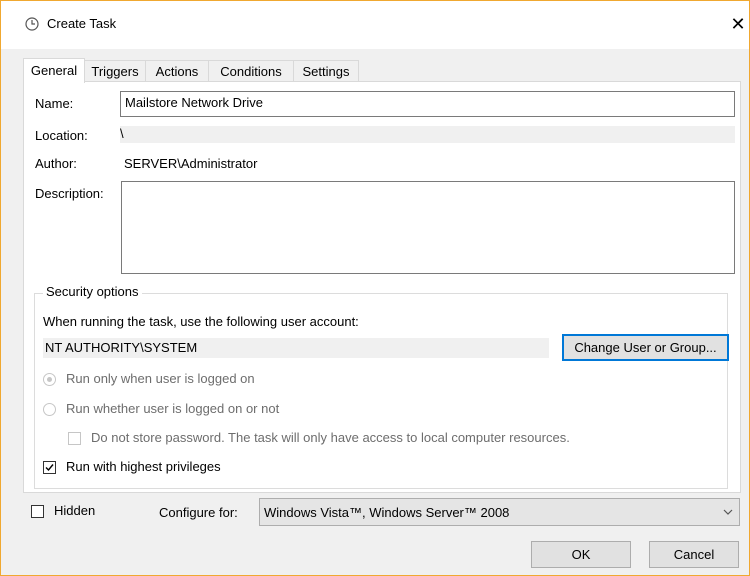 This screenshot has width=750, height=576. Describe the element at coordinates (32, 24) in the screenshot. I see `clock-icon` at that location.